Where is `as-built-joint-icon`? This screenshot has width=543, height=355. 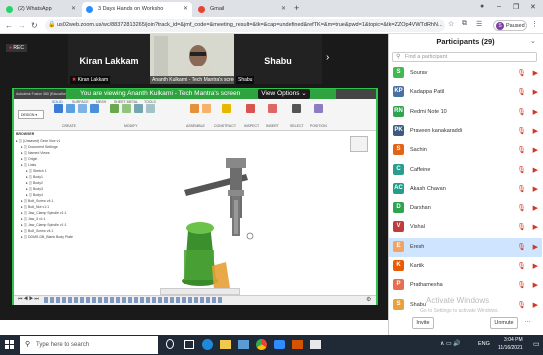 as-built-joint-icon is located at coordinates (206, 108).